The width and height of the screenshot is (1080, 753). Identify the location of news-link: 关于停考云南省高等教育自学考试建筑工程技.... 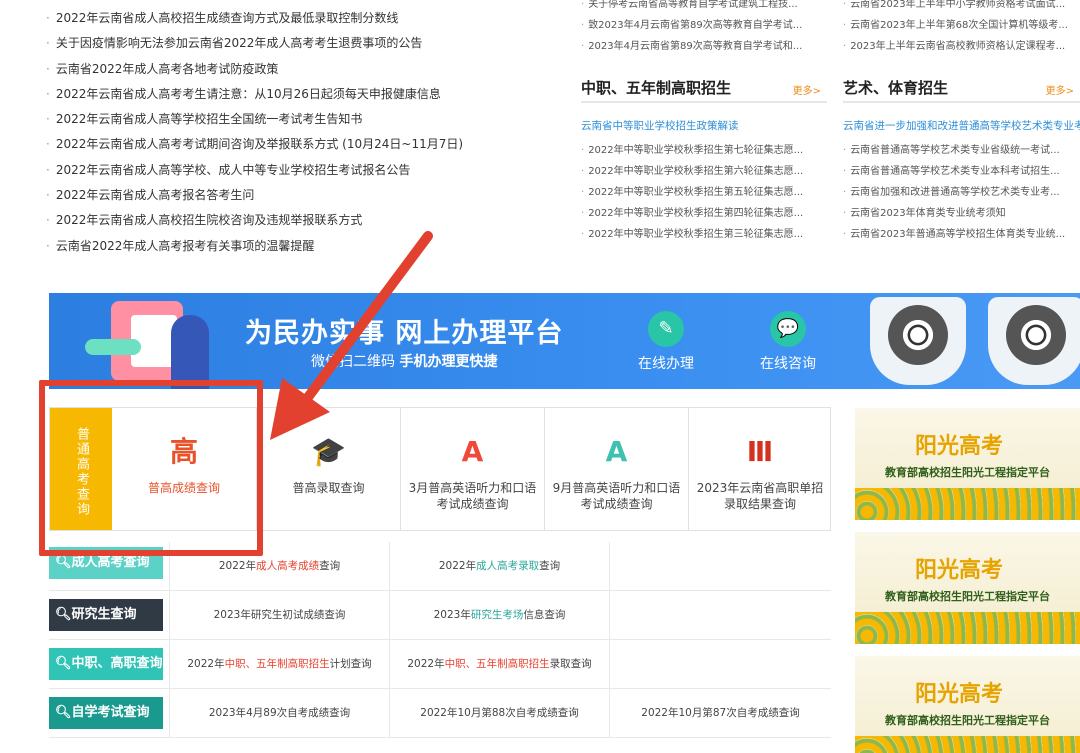
(706, 7).